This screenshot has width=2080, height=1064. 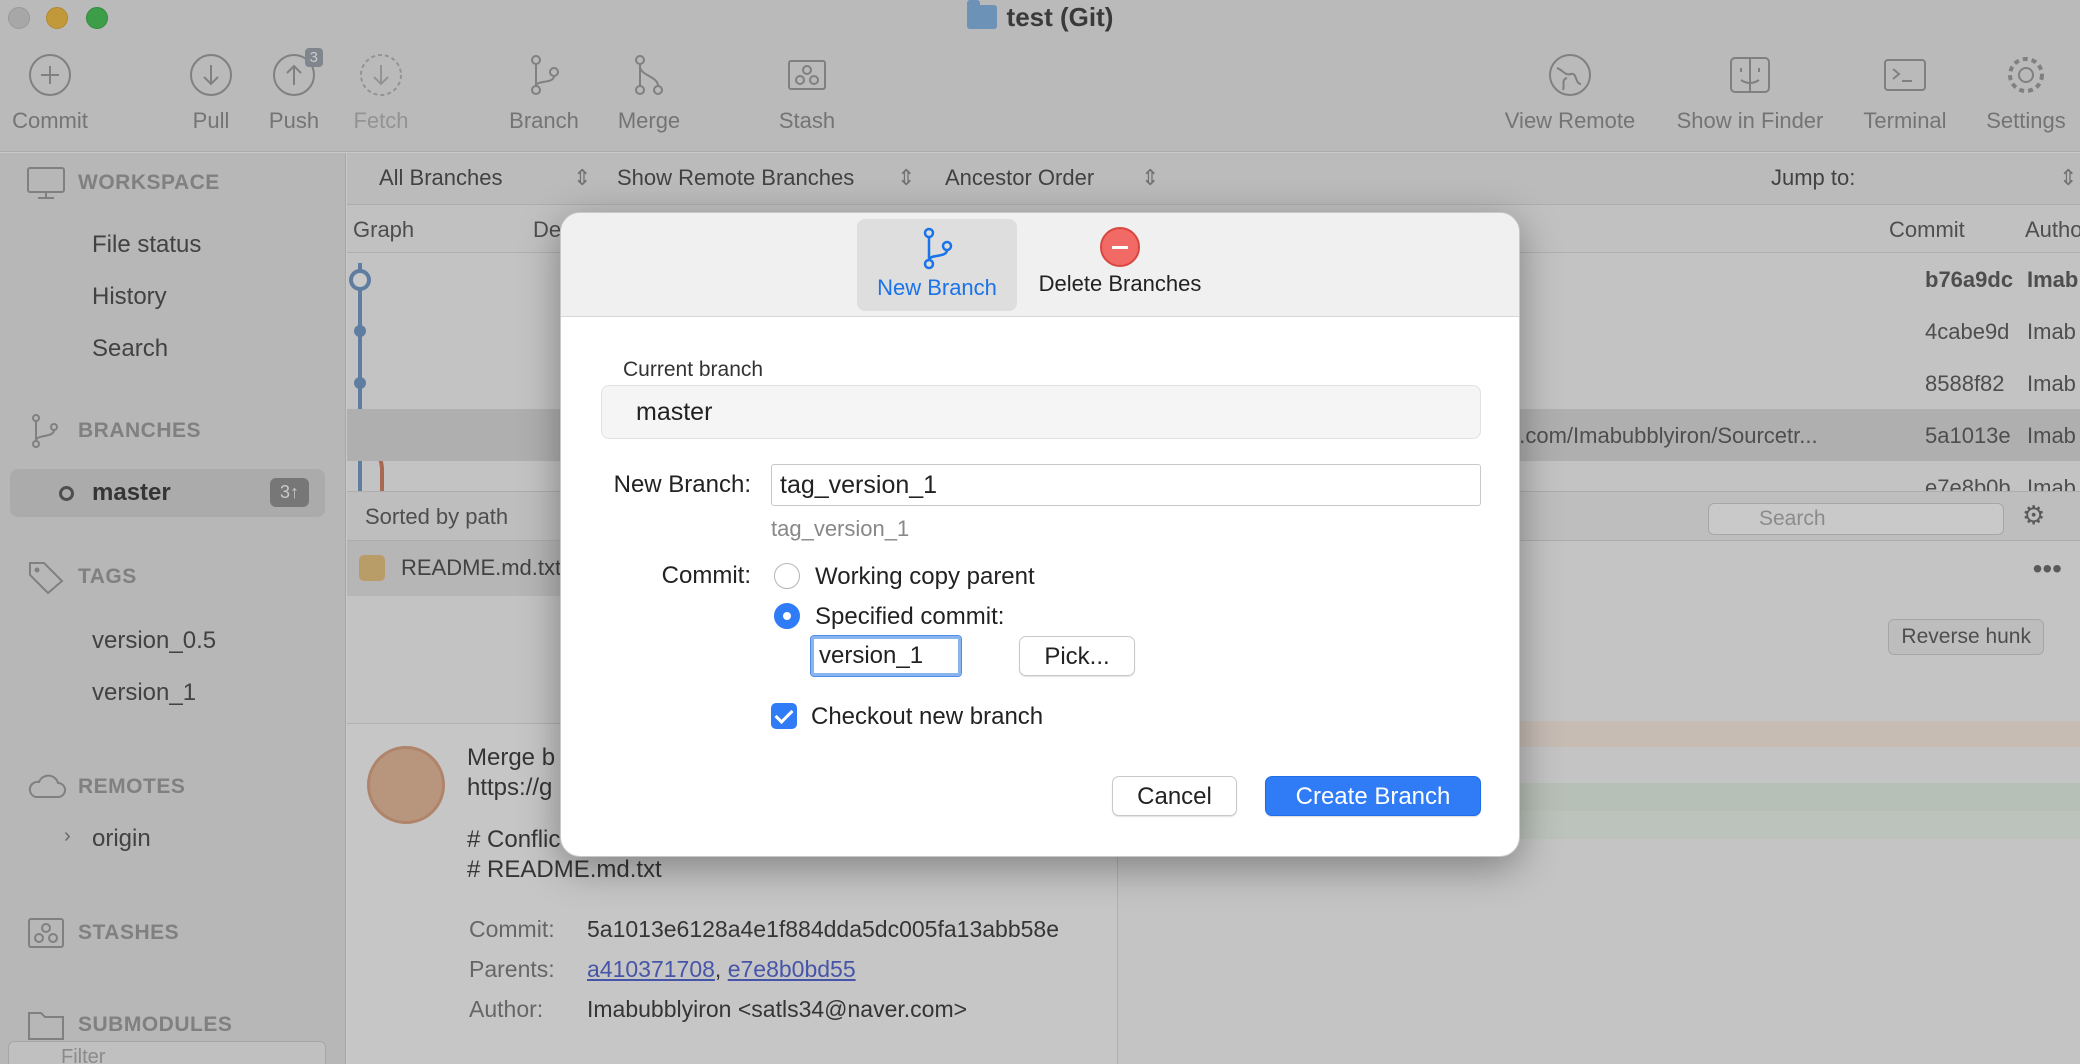 What do you see at coordinates (1126, 485) in the screenshot?
I see `new-branch-name-input` at bounding box center [1126, 485].